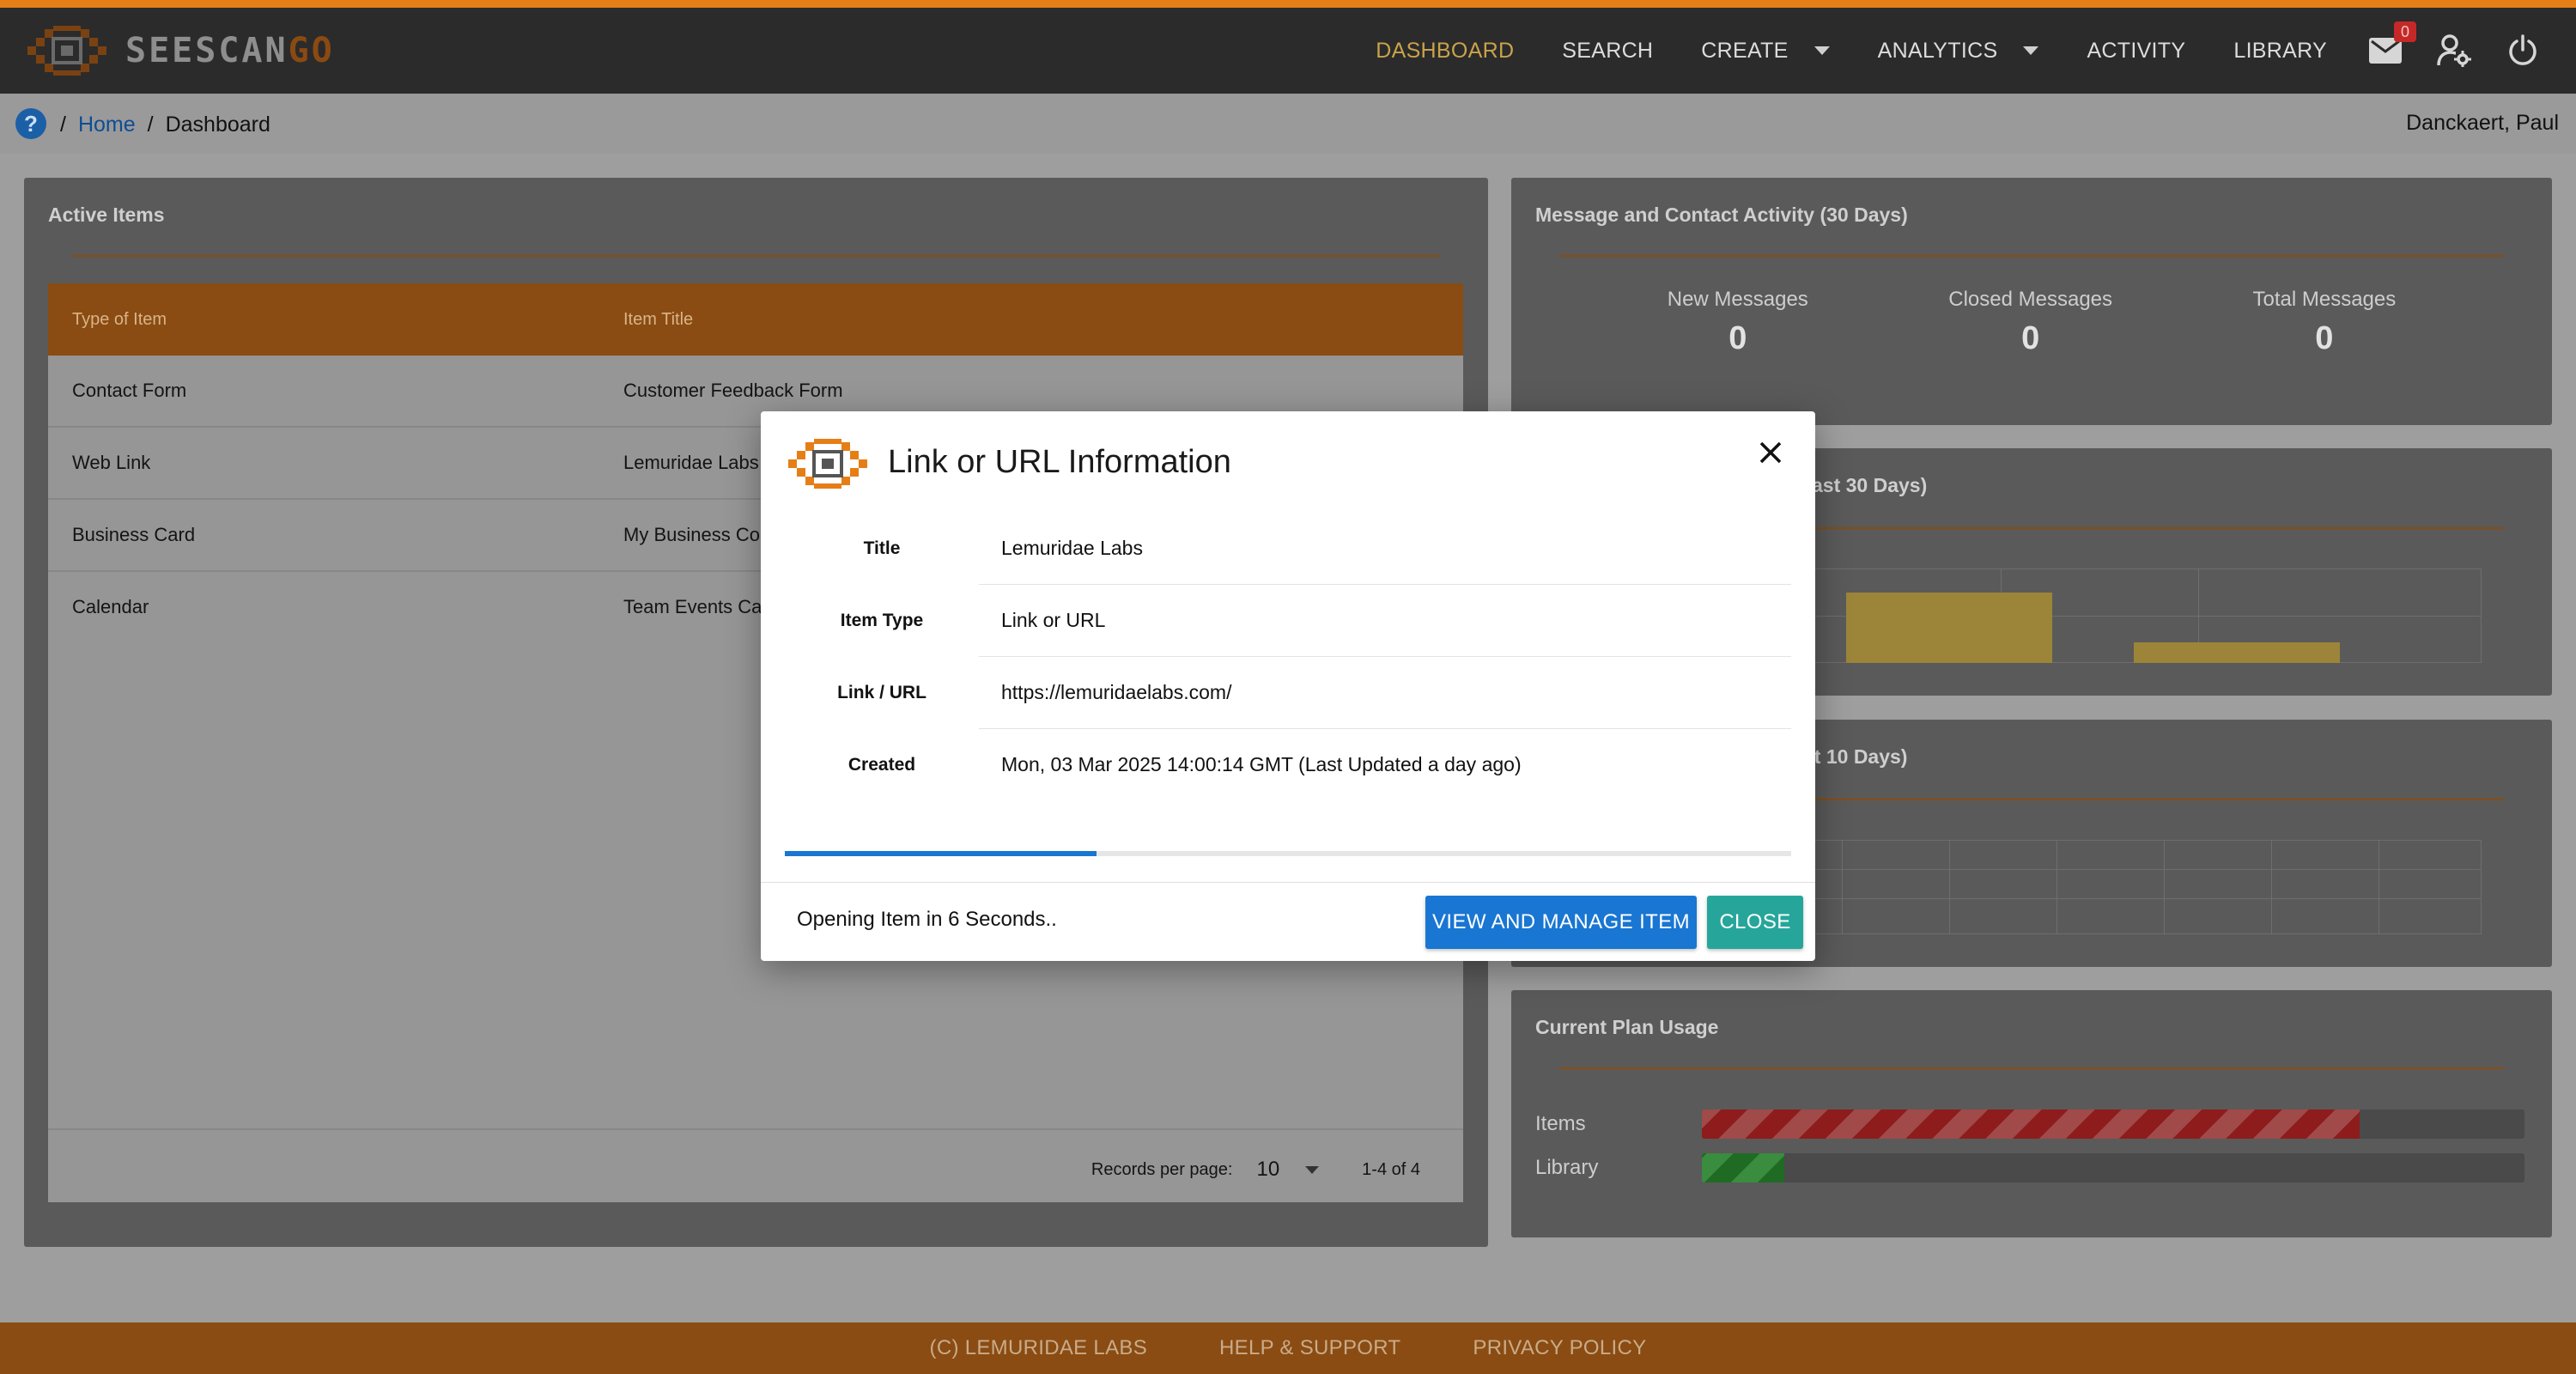 The height and width of the screenshot is (1374, 2576). Describe the element at coordinates (755, 1165) in the screenshot. I see `table-pagination: Records per page: 10 1-4 of 4` at that location.